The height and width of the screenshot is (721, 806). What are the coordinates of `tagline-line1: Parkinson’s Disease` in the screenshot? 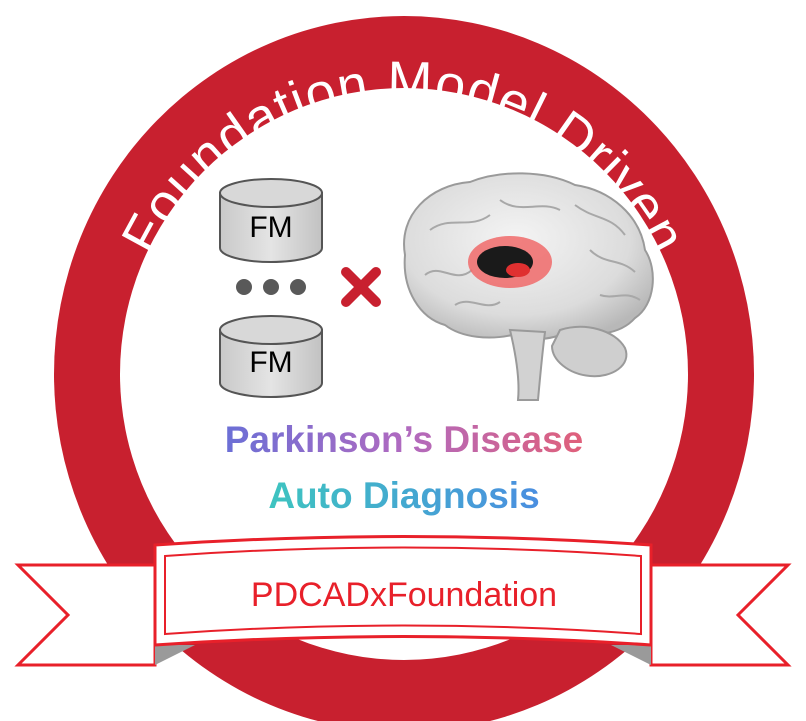 It's located at (404, 439).